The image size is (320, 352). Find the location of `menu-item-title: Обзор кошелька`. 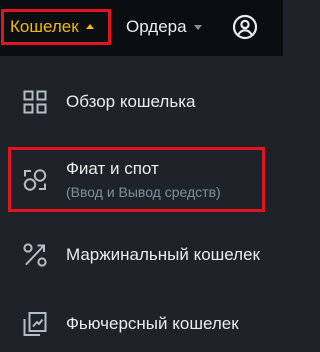

menu-item-title: Обзор кошелька is located at coordinates (131, 101).